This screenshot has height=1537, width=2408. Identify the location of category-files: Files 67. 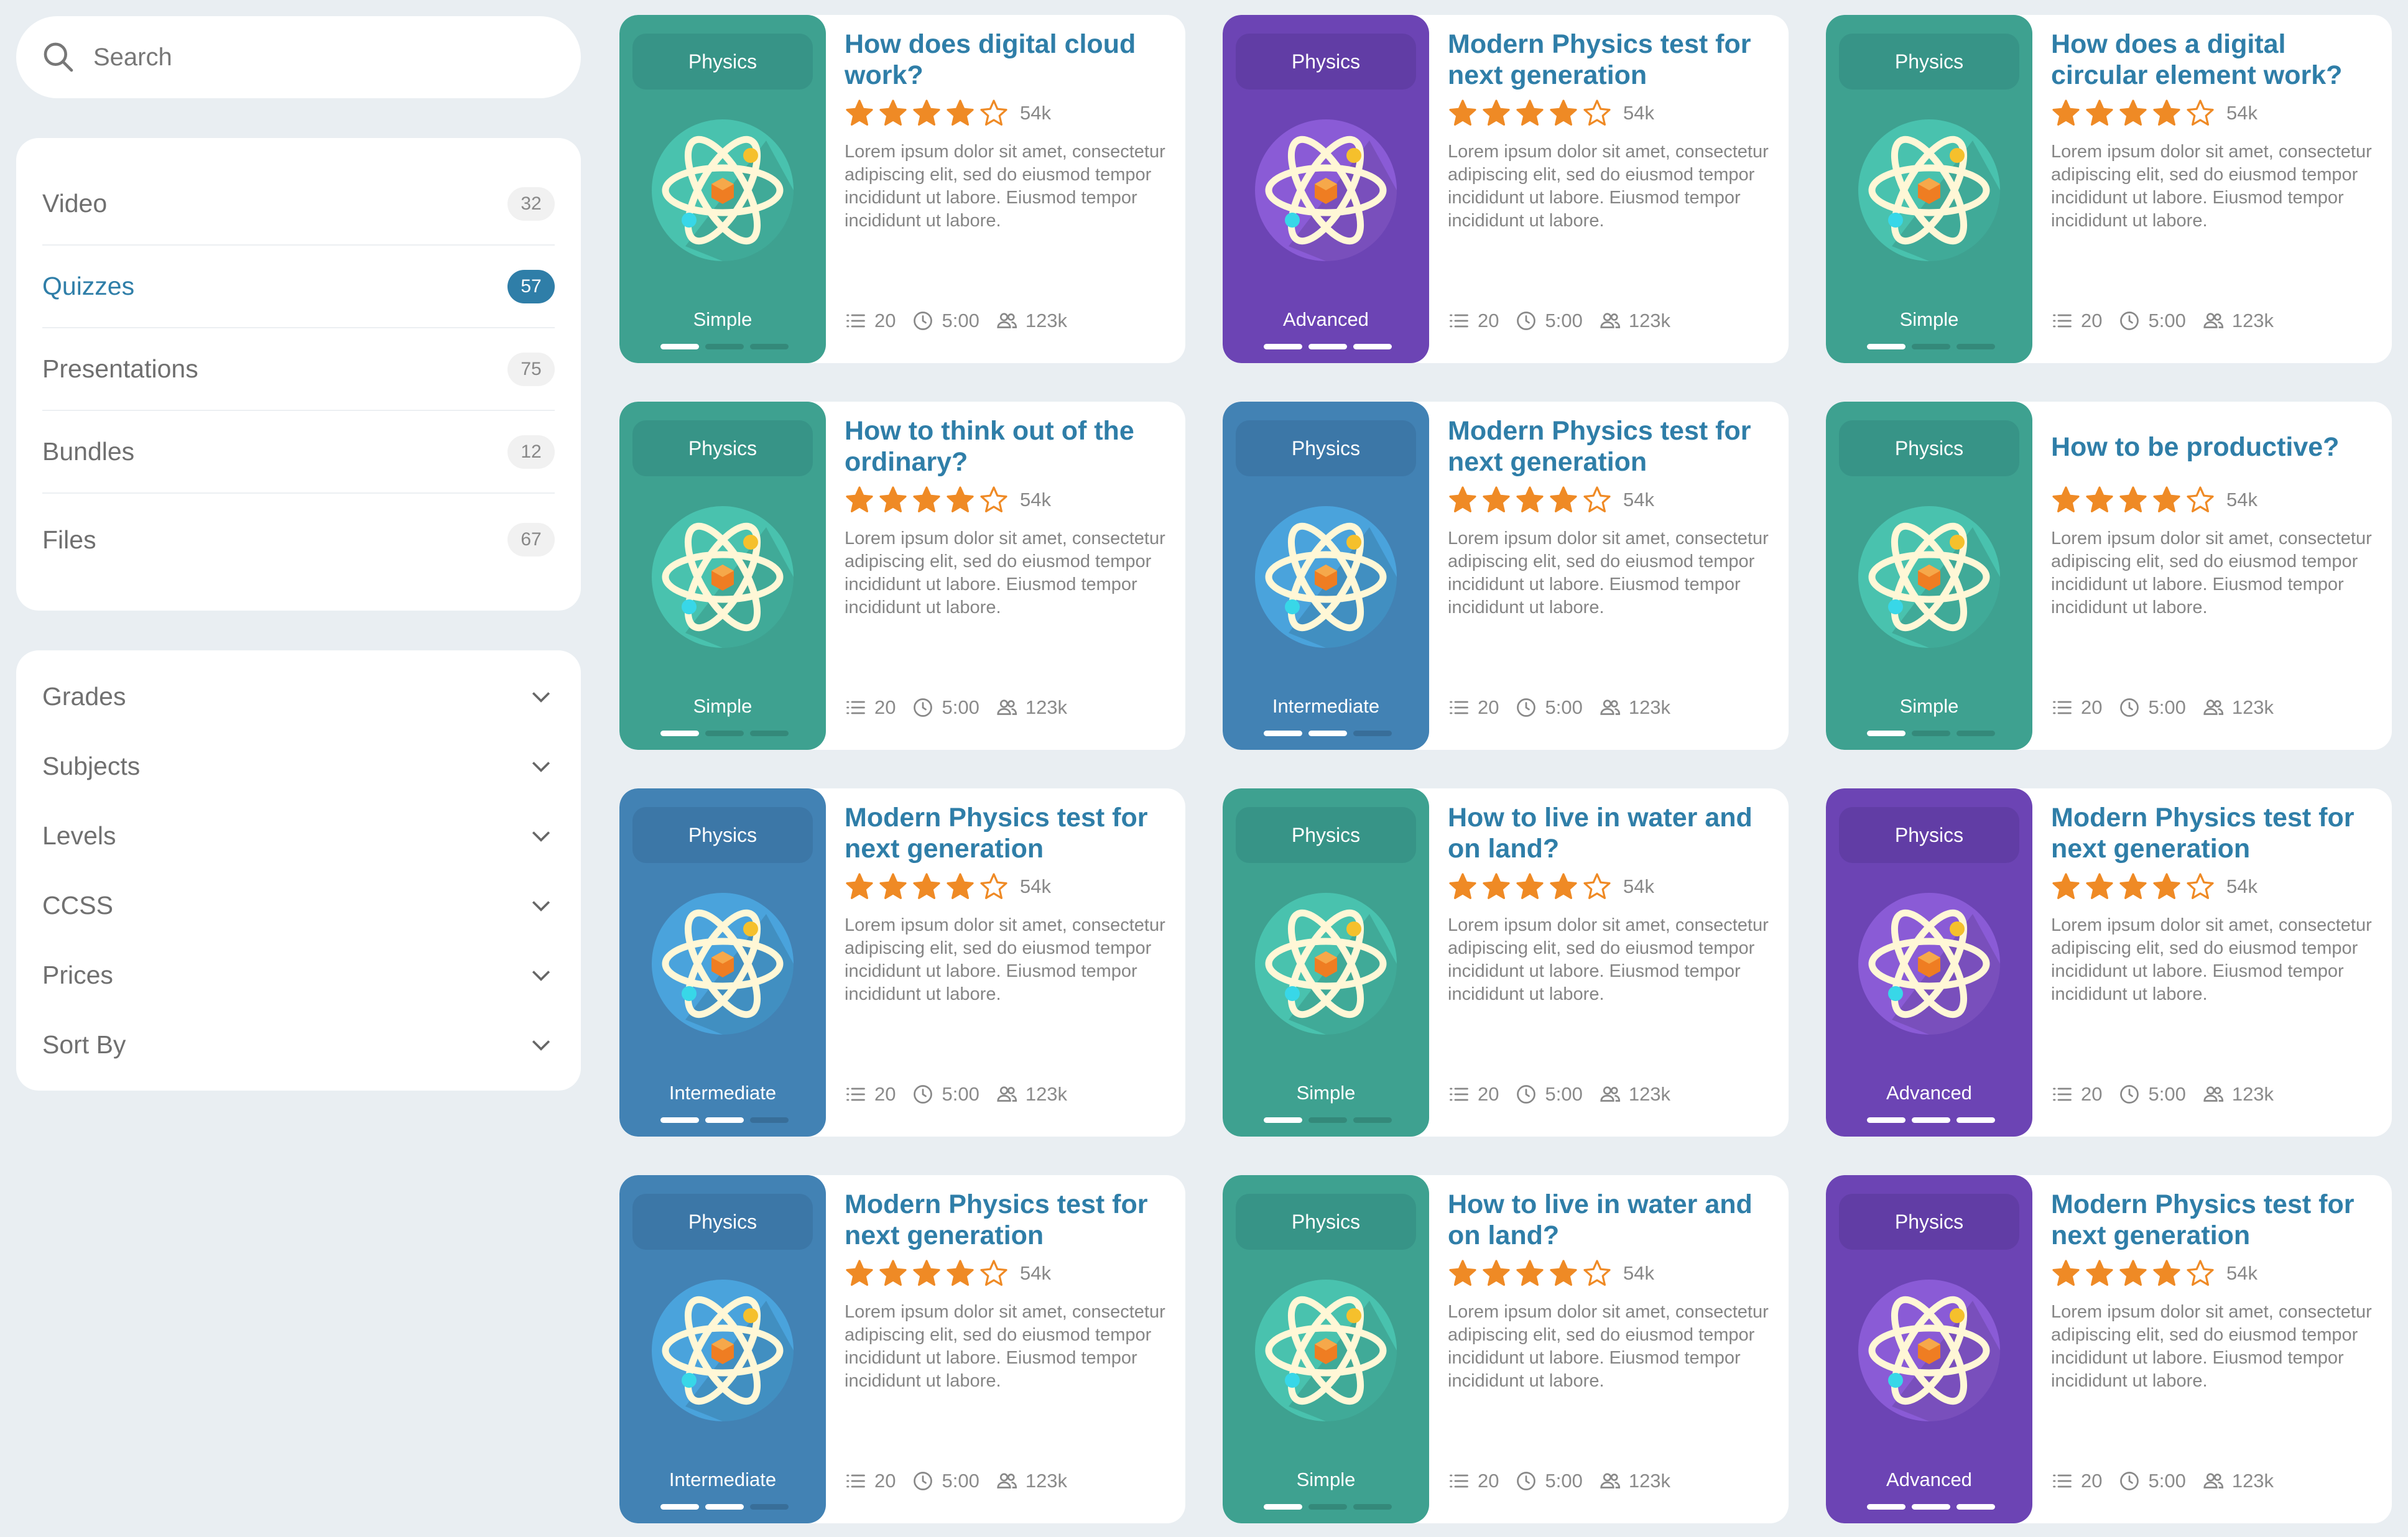
(298, 540).